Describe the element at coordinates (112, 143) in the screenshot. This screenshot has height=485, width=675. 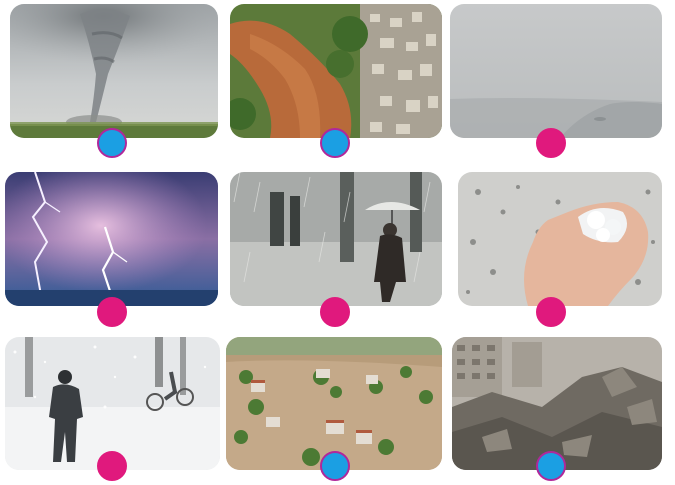
I see `marker-dot-tornado` at that location.